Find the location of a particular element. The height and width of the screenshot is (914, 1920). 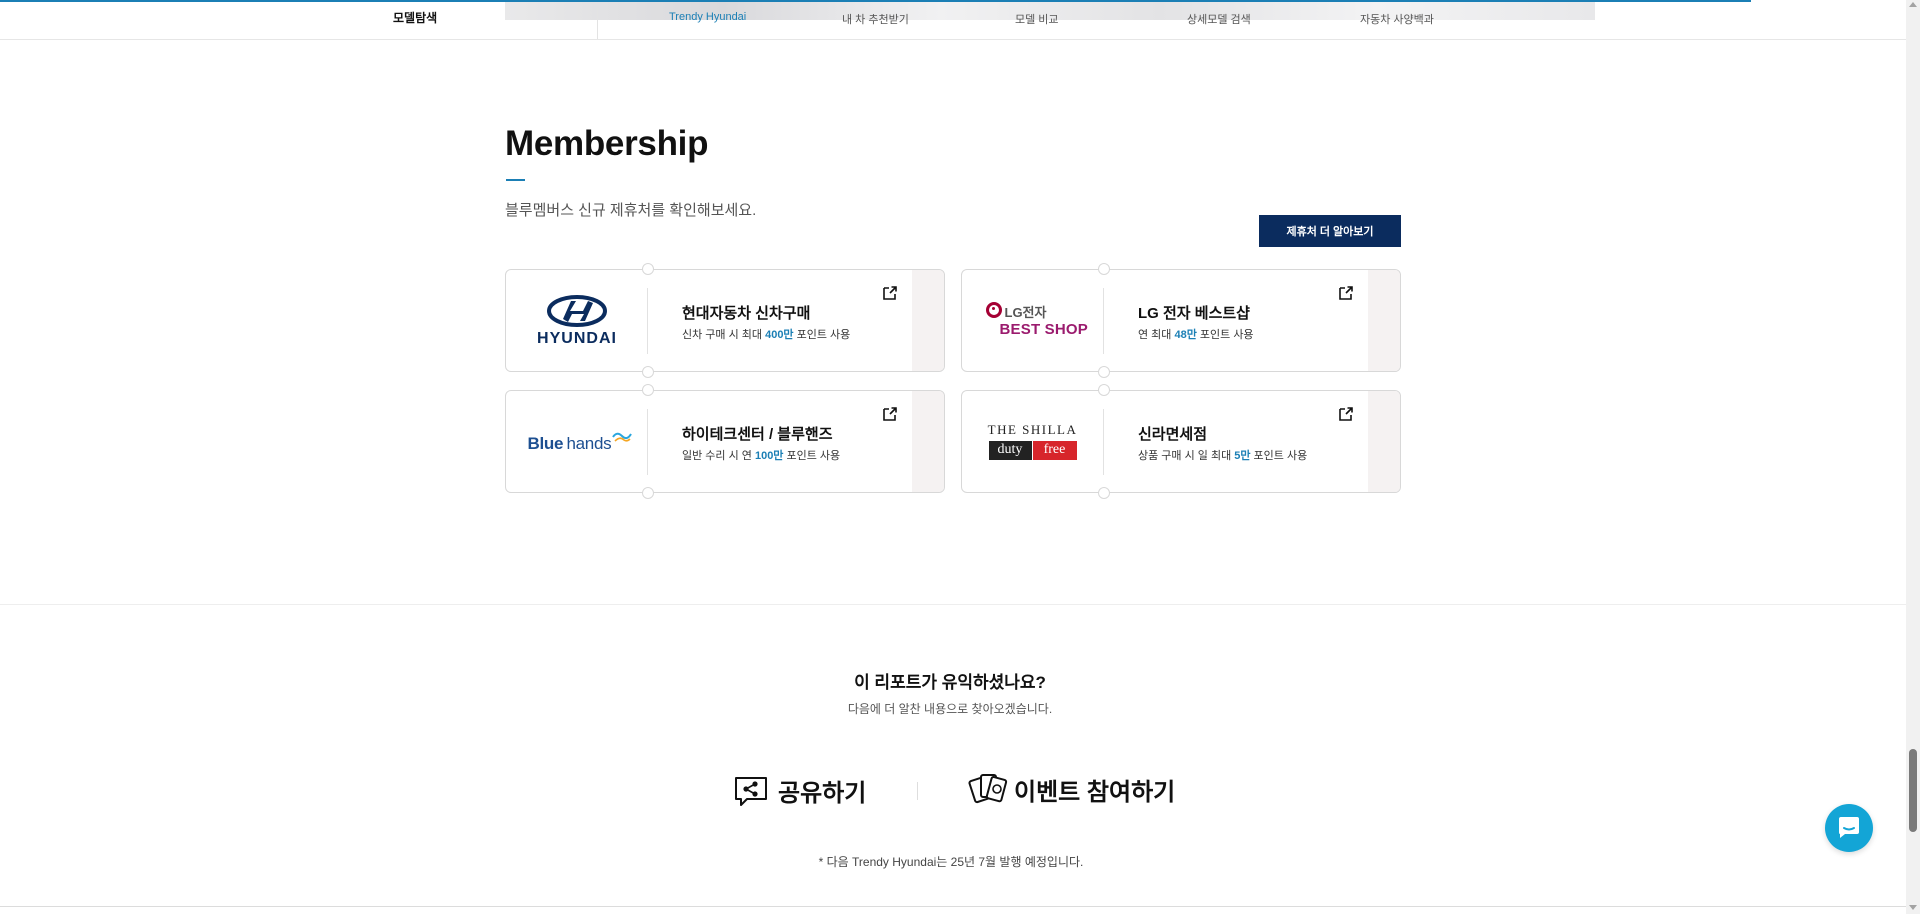

share-label: 공유하기 is located at coordinates (822, 793).